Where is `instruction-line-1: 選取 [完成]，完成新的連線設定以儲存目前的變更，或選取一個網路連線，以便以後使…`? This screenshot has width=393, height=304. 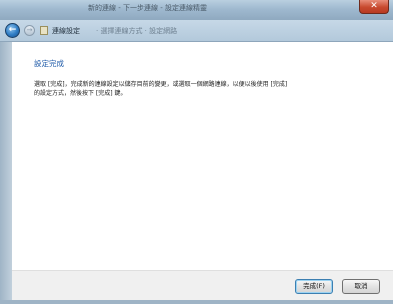 instruction-line-1: 選取 [完成]，完成新的連線設定以儲存目前的變更，或選取一個網路連線，以便以後使… is located at coordinates (161, 84).